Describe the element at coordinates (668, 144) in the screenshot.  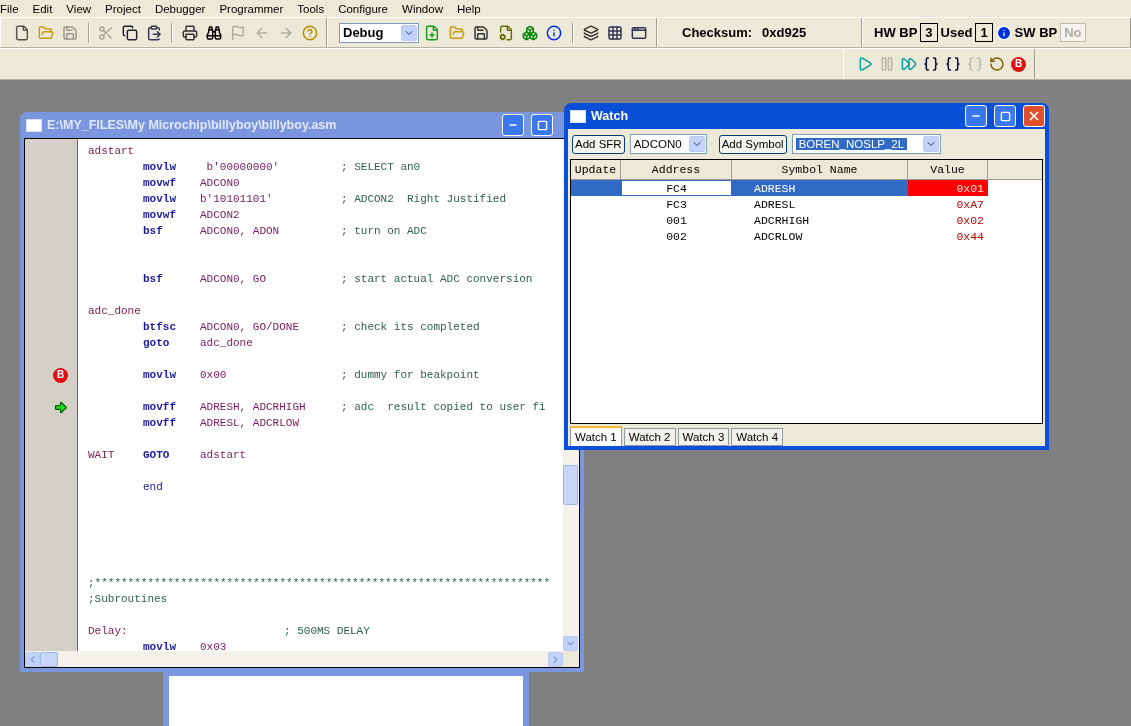
I see `sfr-dropdown: ADCON0` at that location.